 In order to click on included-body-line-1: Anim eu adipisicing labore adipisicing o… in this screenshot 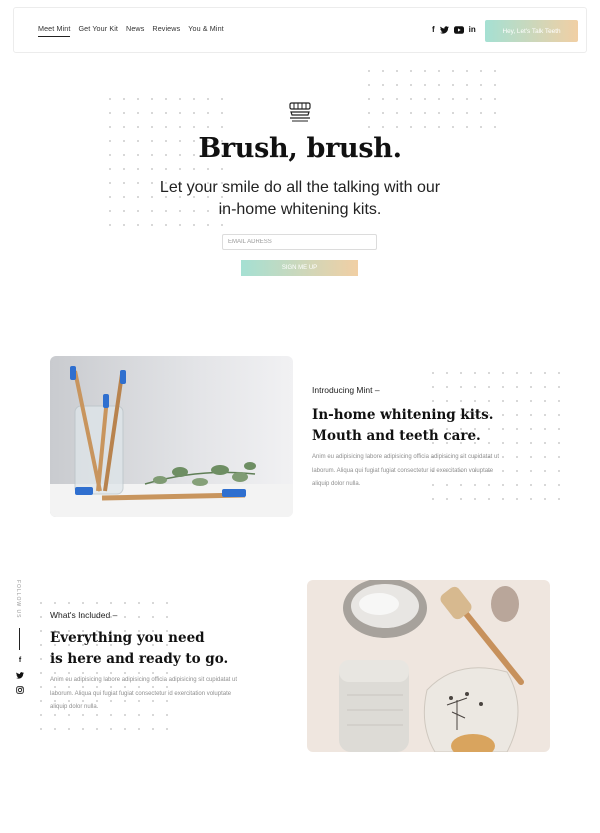, I will do `click(143, 680)`.